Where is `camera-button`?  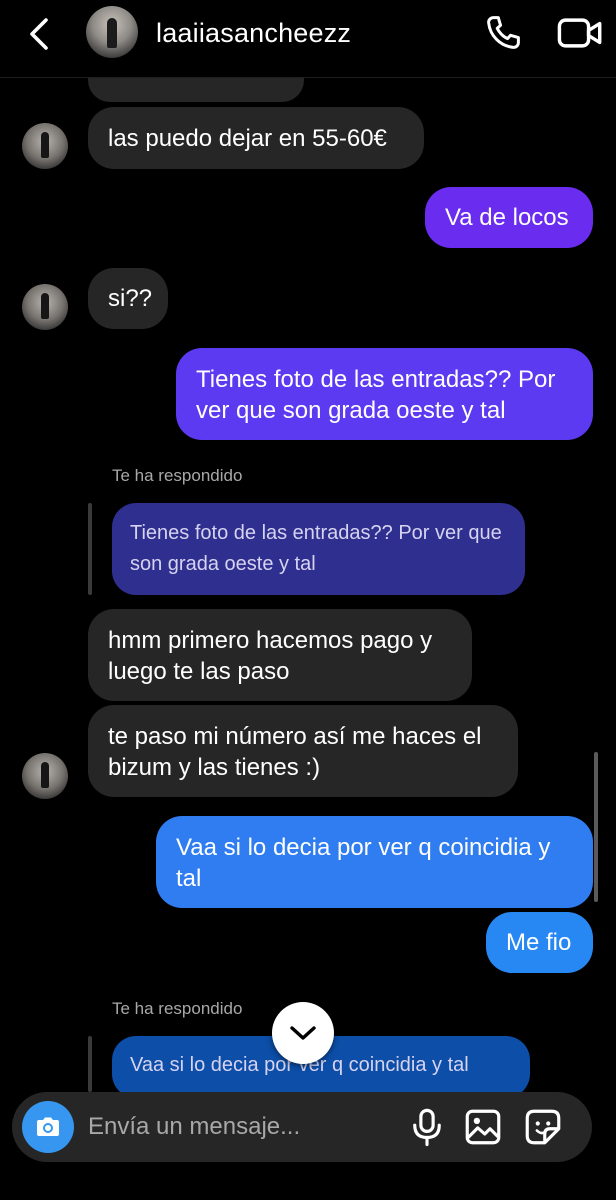 camera-button is located at coordinates (48, 1127).